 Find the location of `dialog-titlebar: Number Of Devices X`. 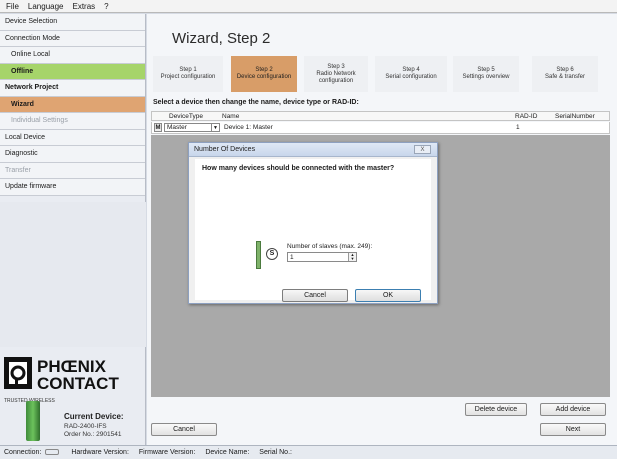

dialog-titlebar: Number Of Devices X is located at coordinates (313, 150).